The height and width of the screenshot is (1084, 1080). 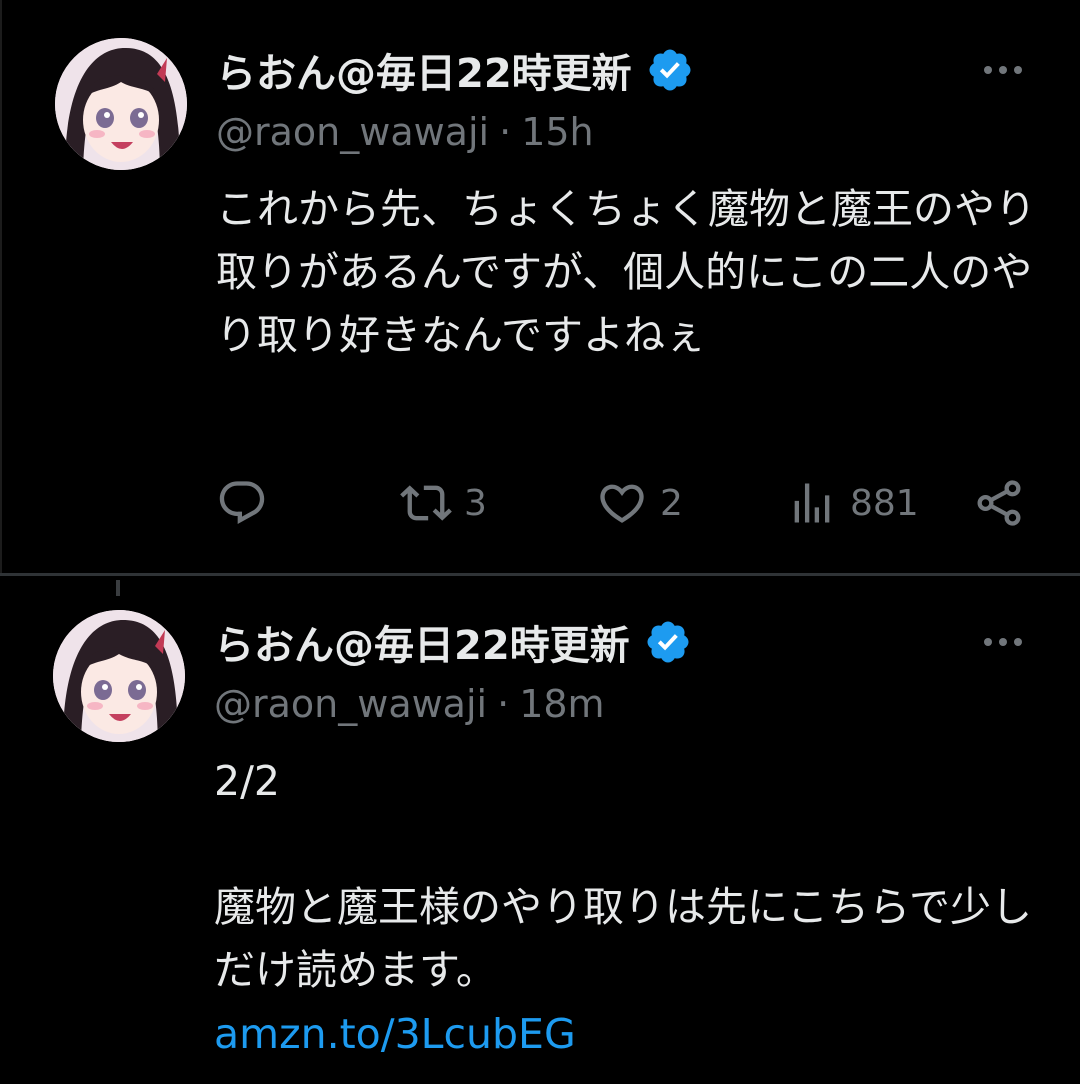 I want to click on timestamp: 15h, so click(x=557, y=132).